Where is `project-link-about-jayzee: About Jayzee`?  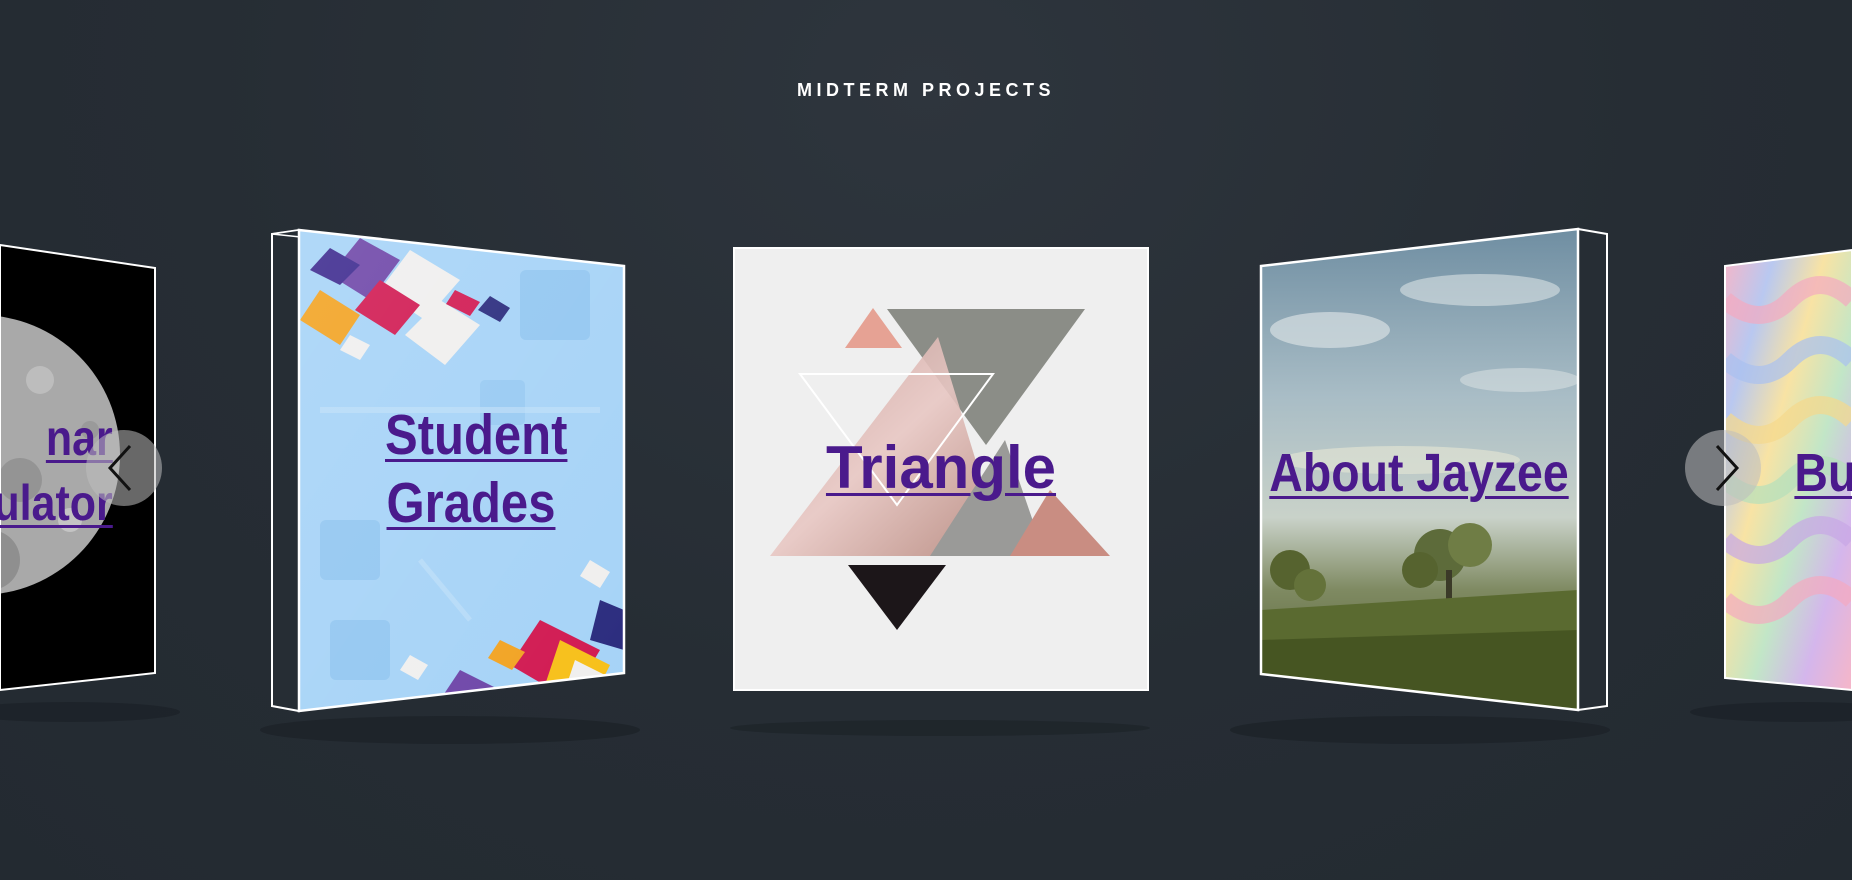 project-link-about-jayzee: About Jayzee is located at coordinates (1419, 473).